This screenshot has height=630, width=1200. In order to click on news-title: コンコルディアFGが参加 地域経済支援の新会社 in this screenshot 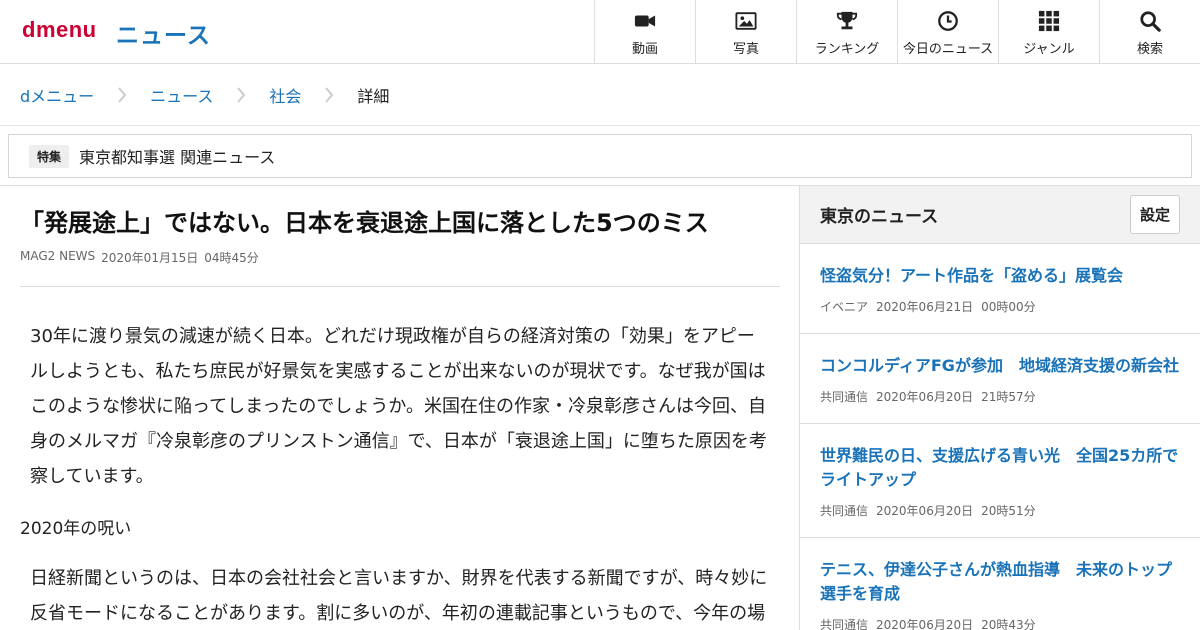, I will do `click(1000, 366)`.